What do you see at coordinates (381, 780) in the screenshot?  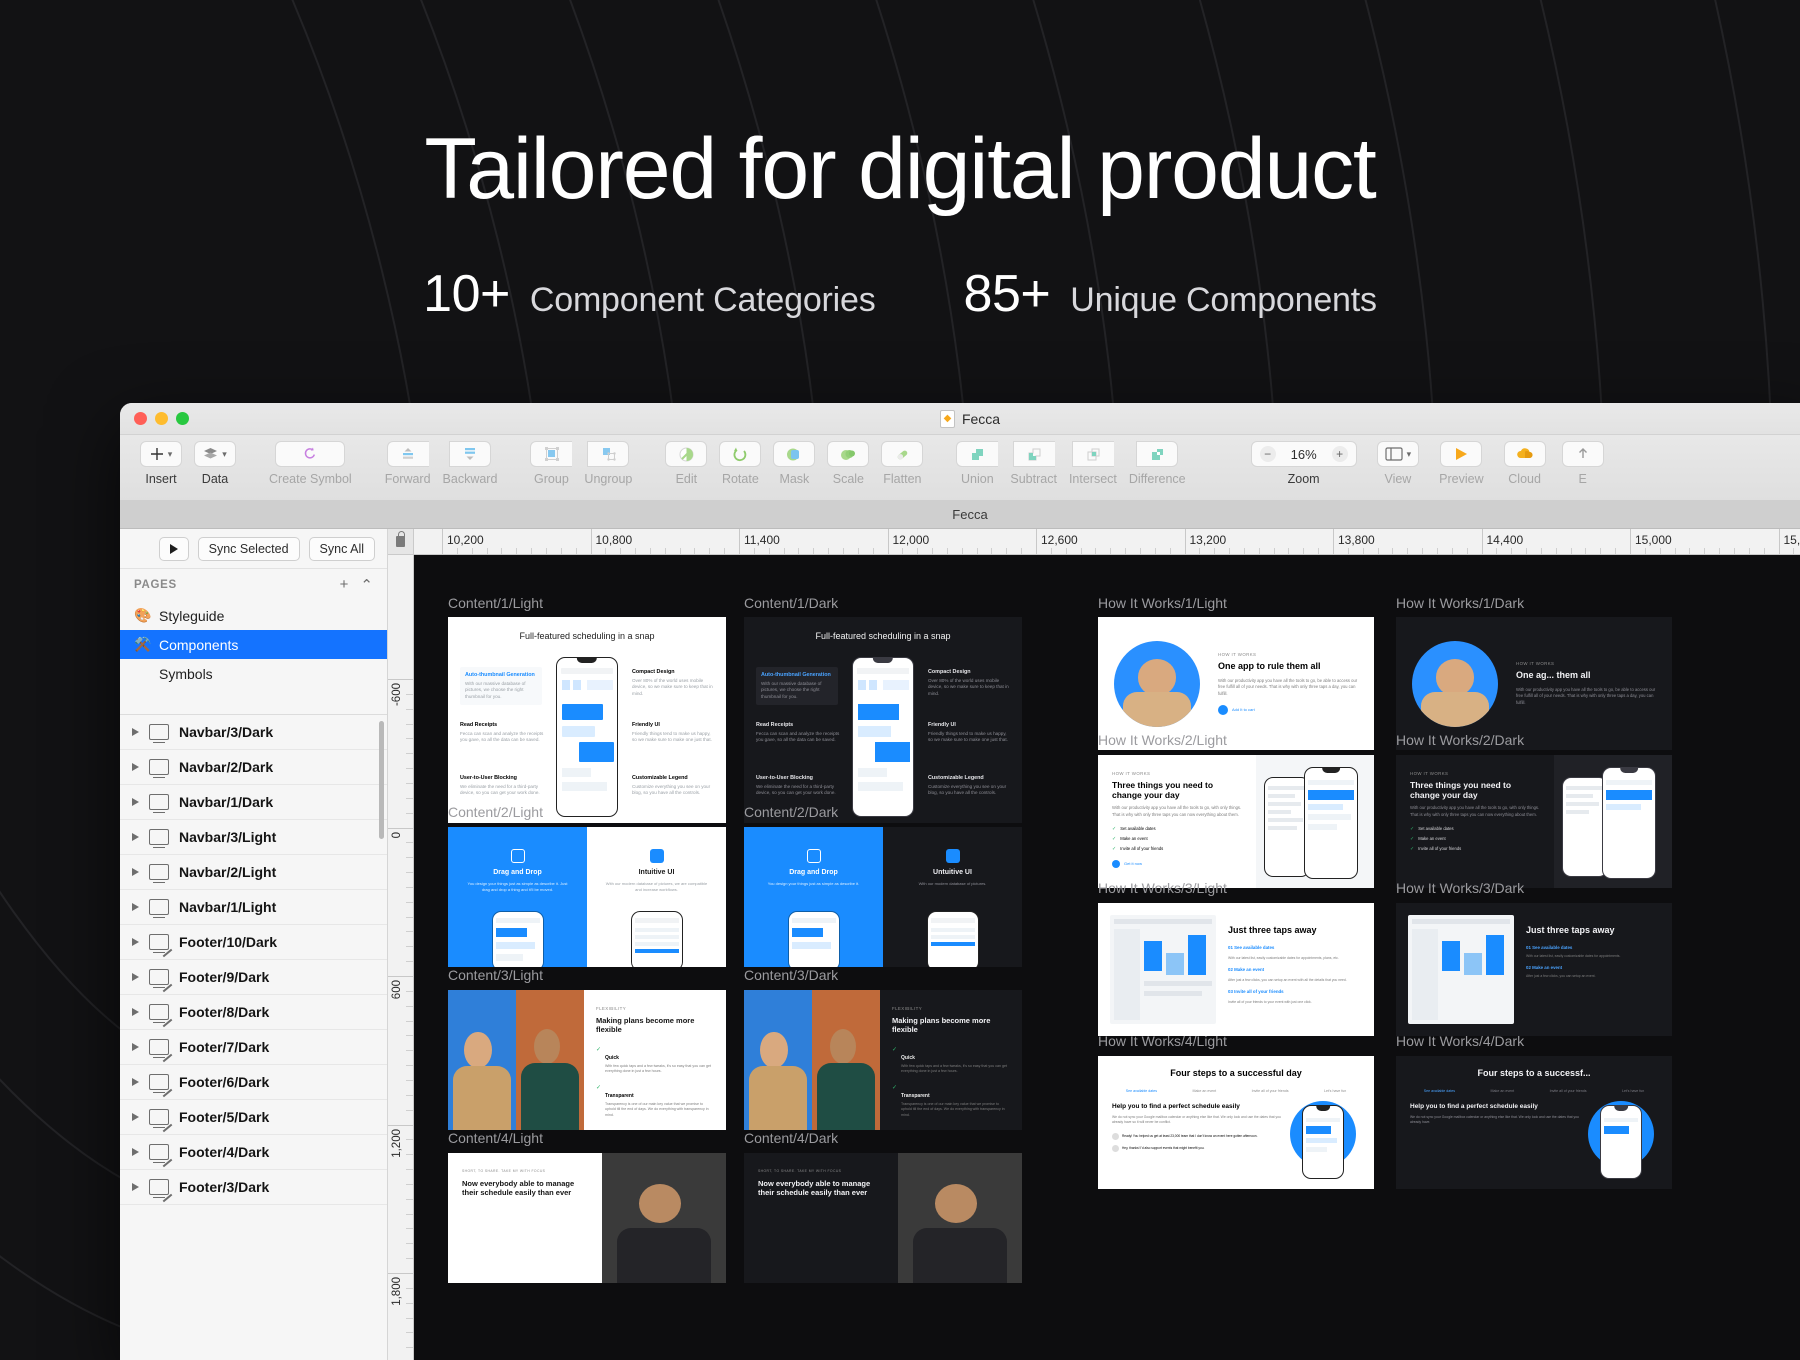 I see `layer-list-scrollbar` at bounding box center [381, 780].